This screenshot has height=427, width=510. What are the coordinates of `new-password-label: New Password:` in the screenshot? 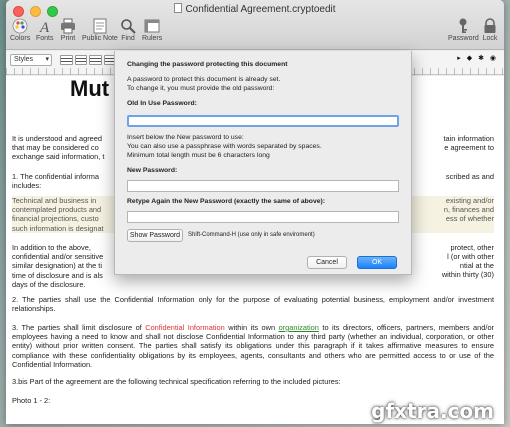 It's located at (152, 170).